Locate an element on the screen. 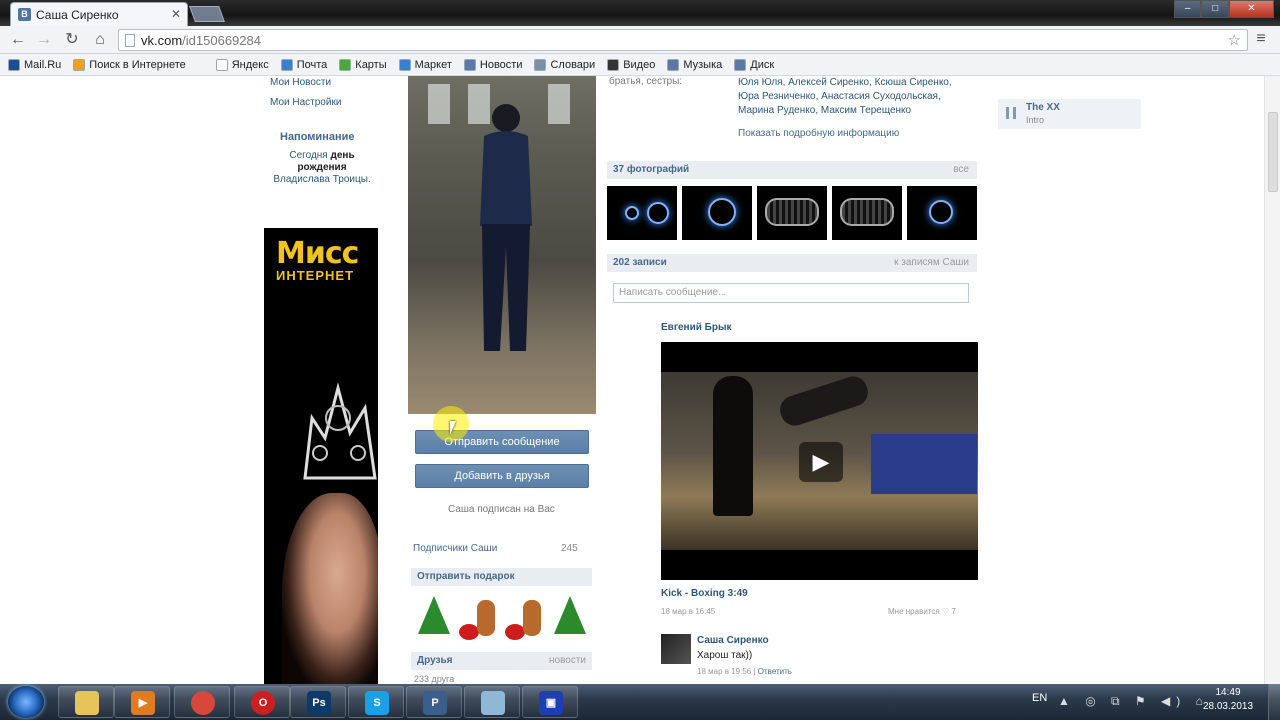 Image resolution: width=1280 pixels, height=720 pixels. taskbar-skype-button: S is located at coordinates (376, 702).